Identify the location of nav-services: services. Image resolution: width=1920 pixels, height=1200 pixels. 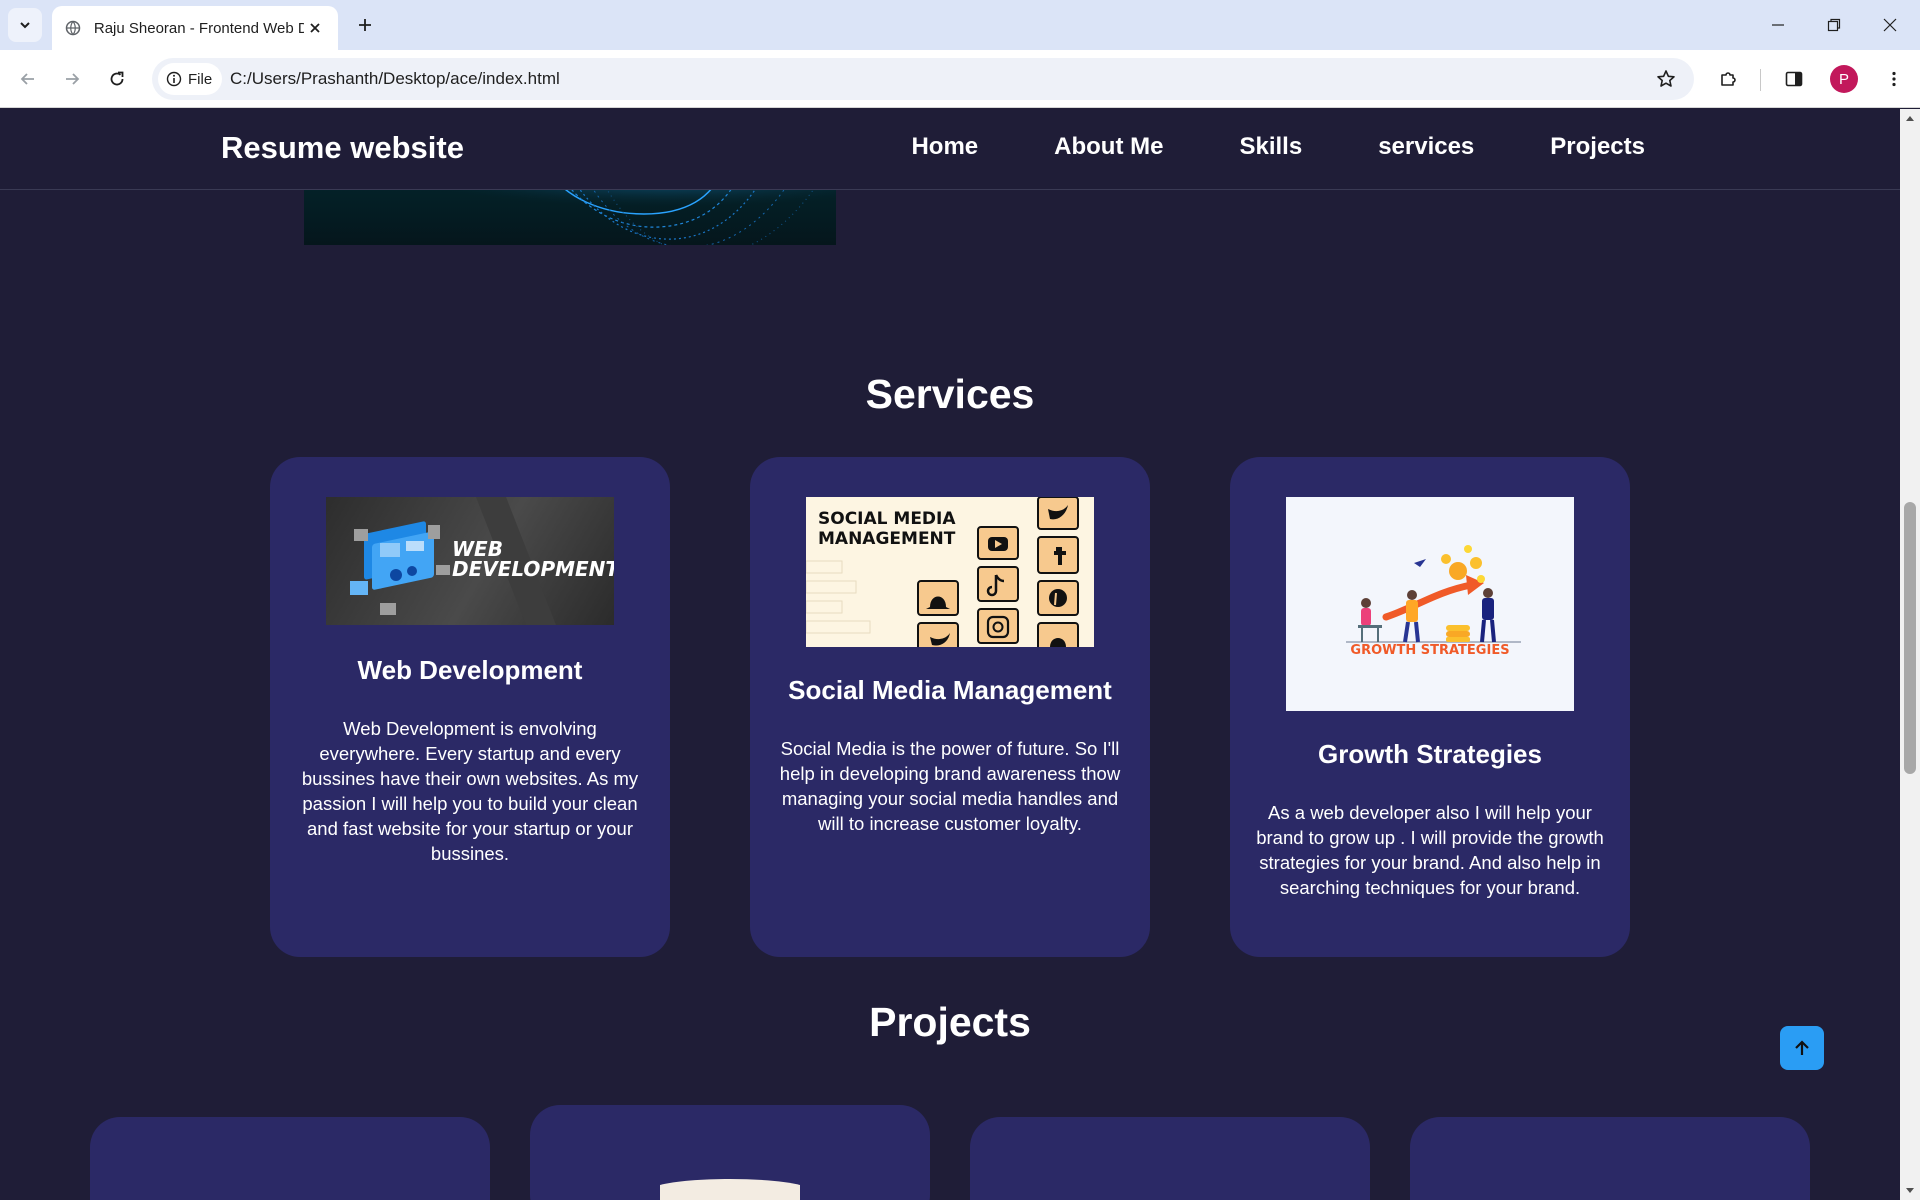
(1426, 147).